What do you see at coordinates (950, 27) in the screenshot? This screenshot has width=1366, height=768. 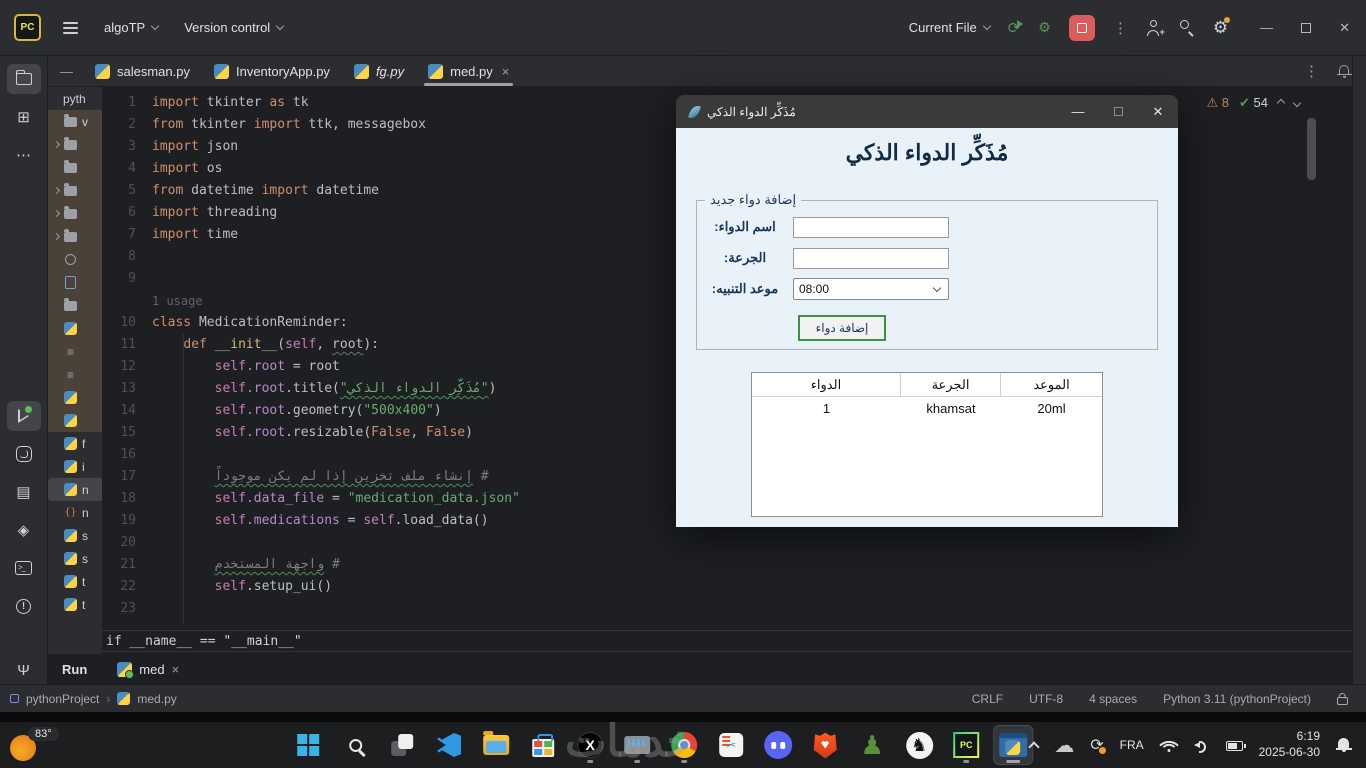 I see `run-configuration-selector: Current File` at bounding box center [950, 27].